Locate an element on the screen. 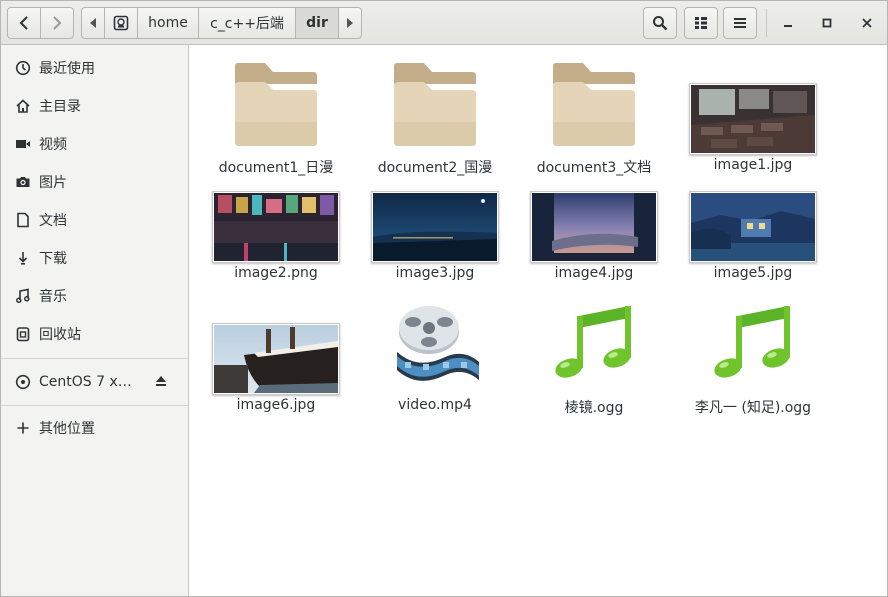 This screenshot has height=597, width=888. search-button is located at coordinates (660, 23).